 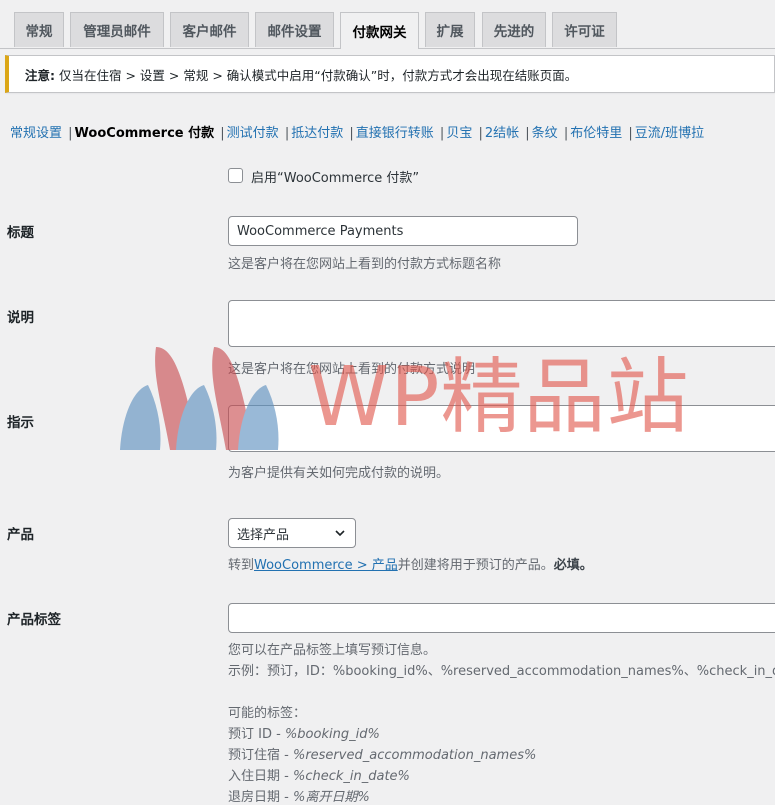 What do you see at coordinates (317, 133) in the screenshot?
I see `subnav-pay-on-arrival: 抵达付款` at bounding box center [317, 133].